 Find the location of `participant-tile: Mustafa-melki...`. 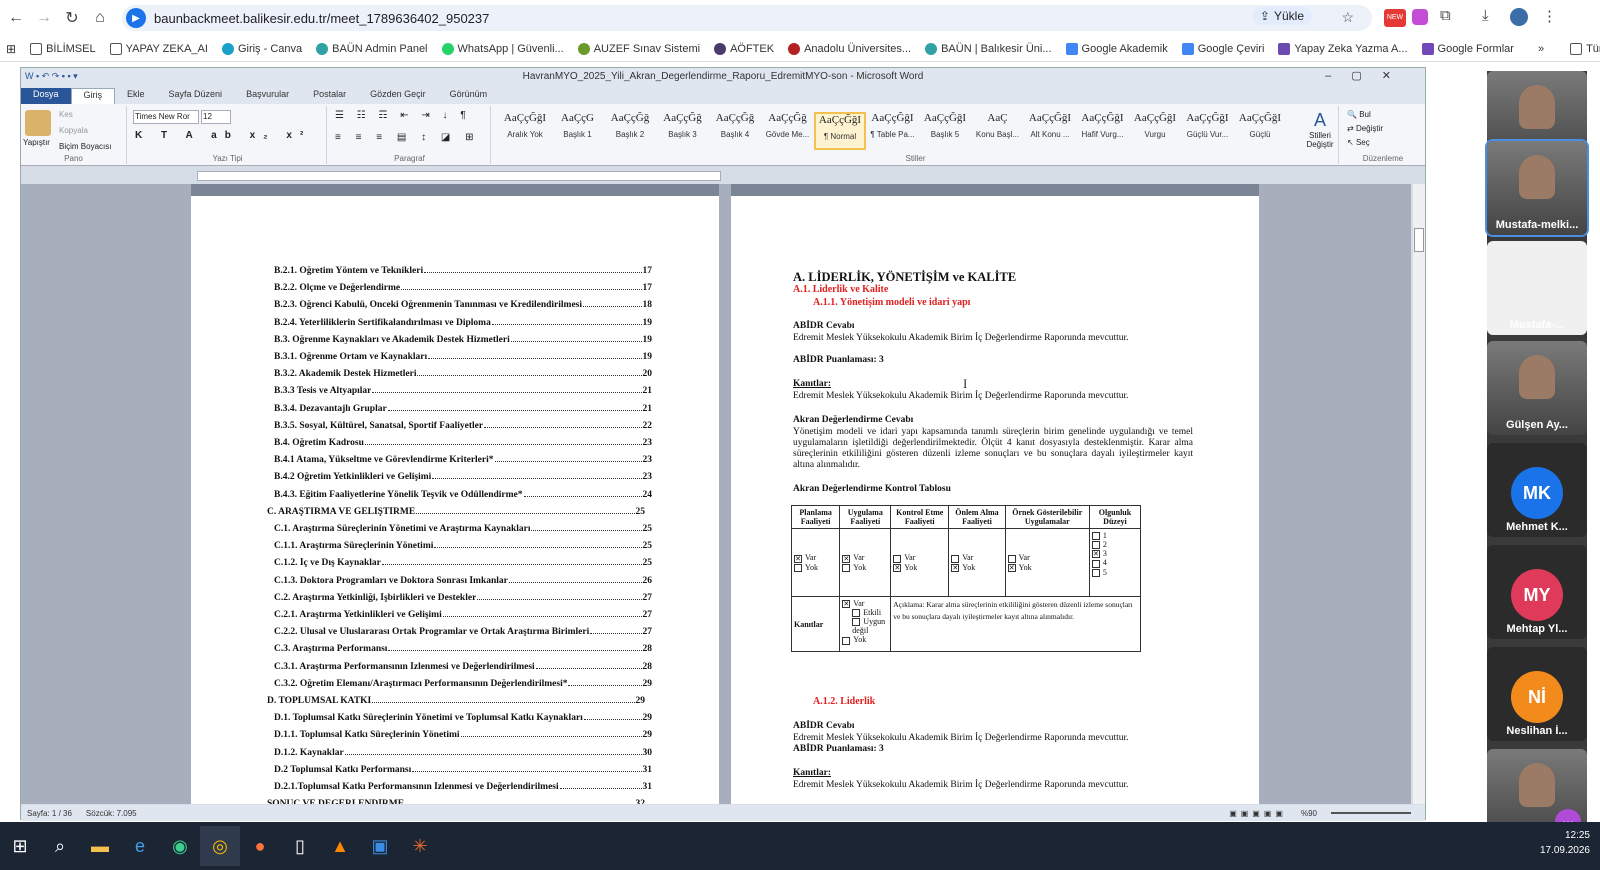

participant-tile: Mustafa-melki... is located at coordinates (1537, 188).